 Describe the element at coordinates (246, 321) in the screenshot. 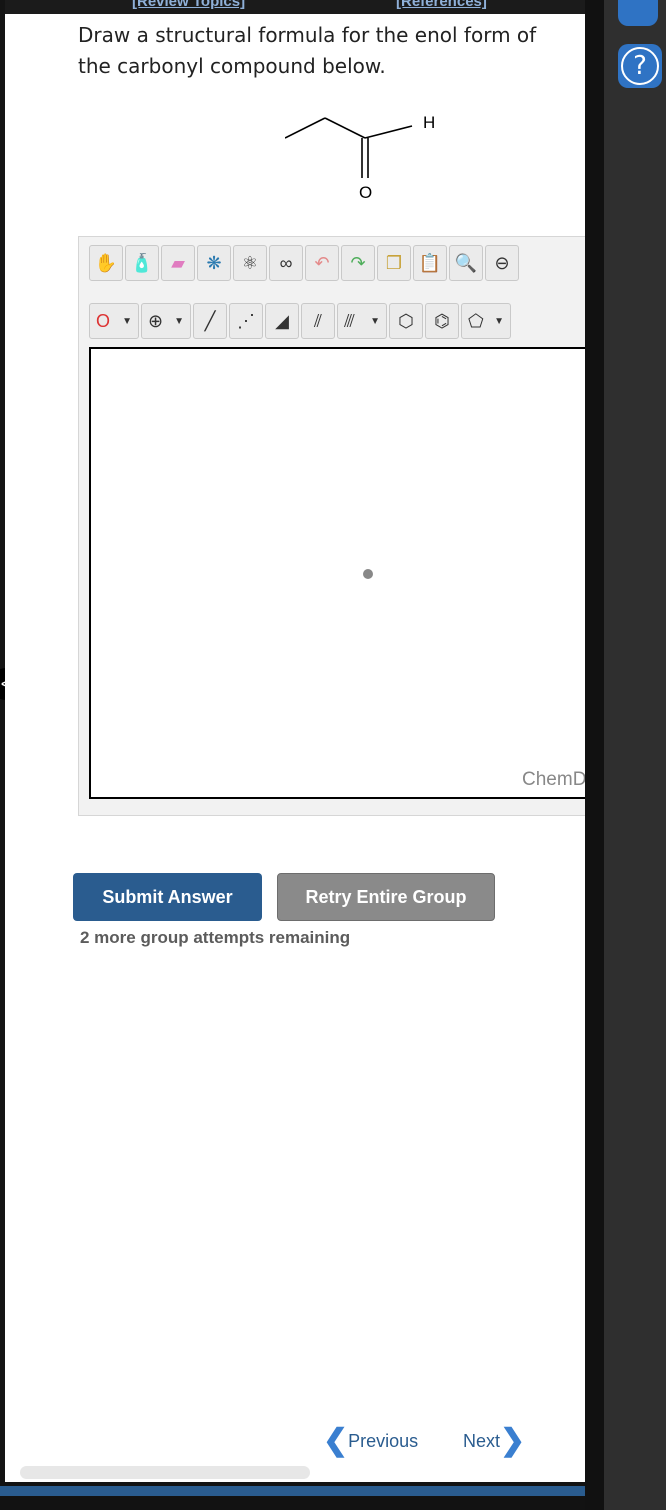

I see `dashed-bond-icon: ⋰` at that location.